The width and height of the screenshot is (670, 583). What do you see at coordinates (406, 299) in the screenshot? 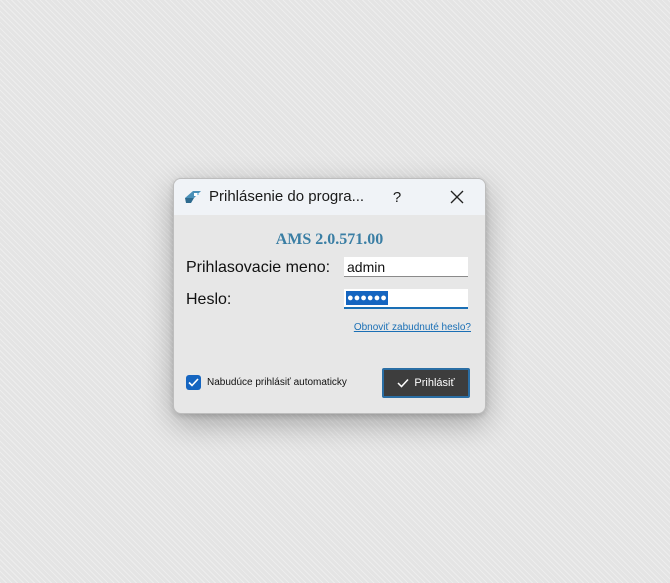
I see `password-input: ●●●●●●` at bounding box center [406, 299].